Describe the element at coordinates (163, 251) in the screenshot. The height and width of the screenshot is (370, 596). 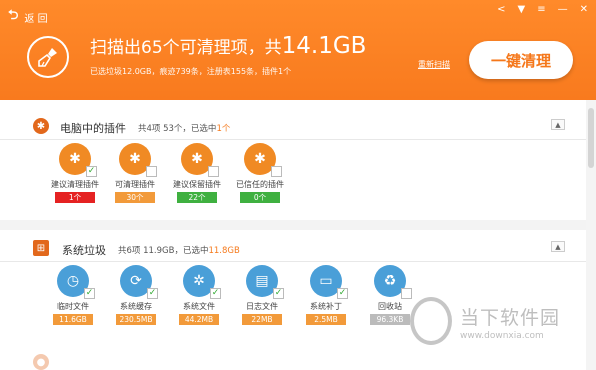
I see `junk-stats-prefix: 共6项 11.9GB，已选中` at that location.